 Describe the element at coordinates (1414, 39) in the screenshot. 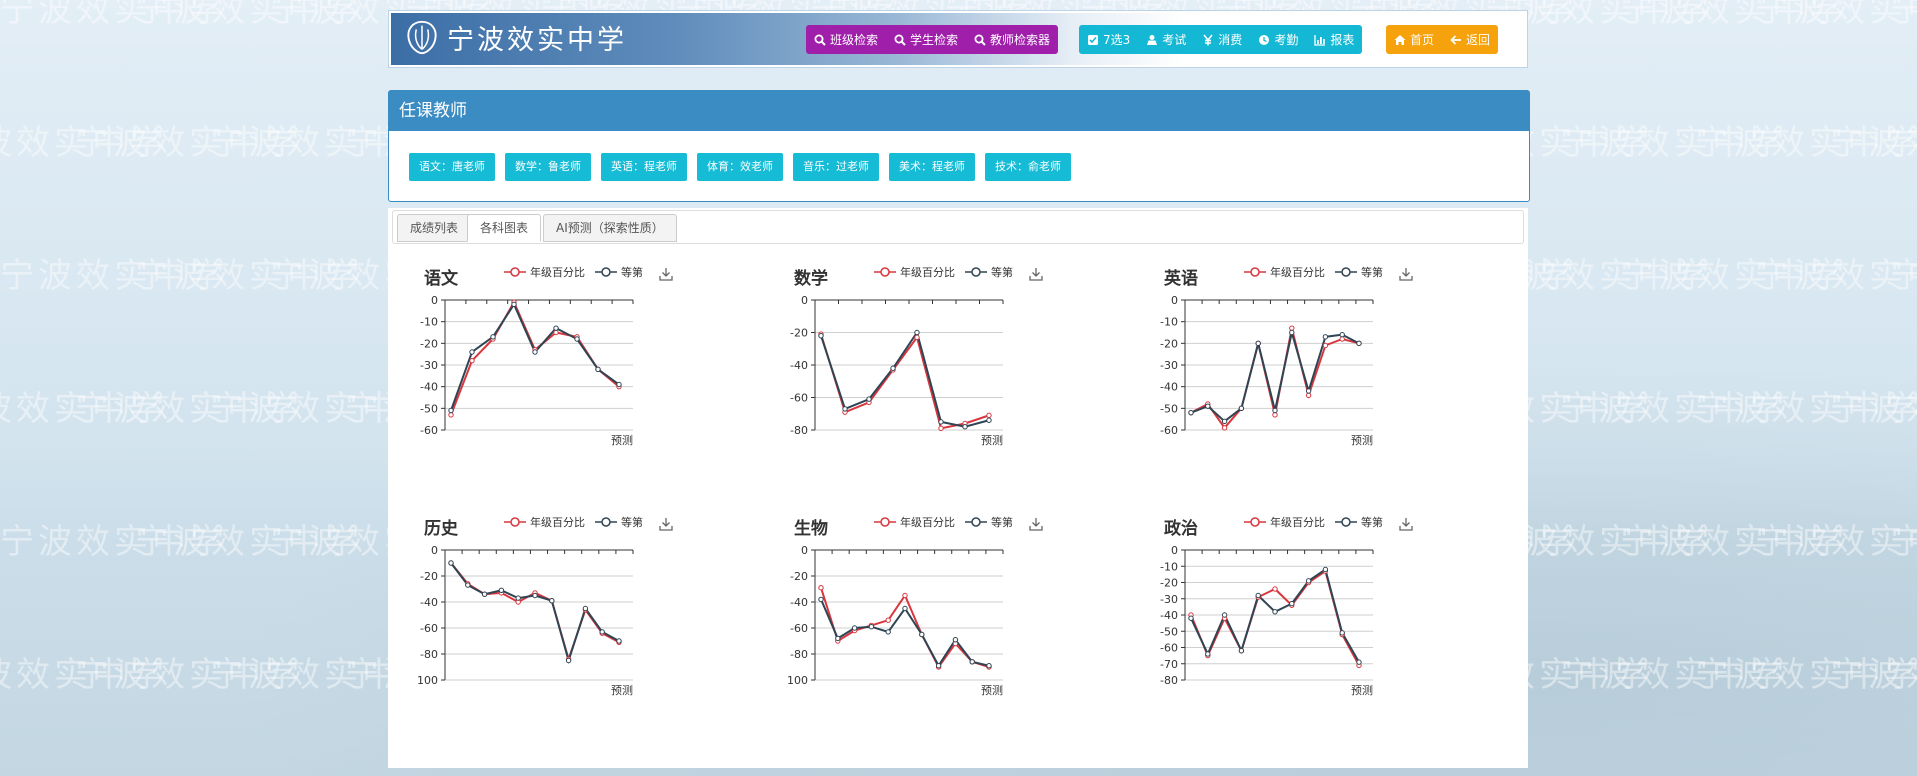

I see `nav-button-首页: 首页` at that location.